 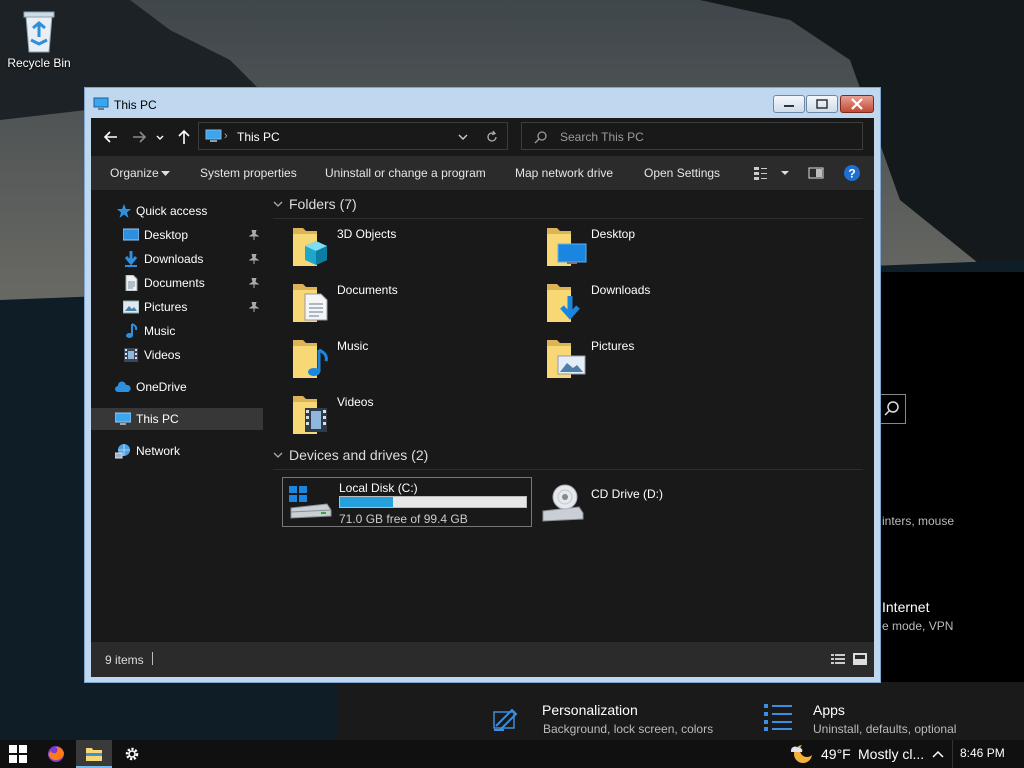 I want to click on nav-item-pictures: Pictures, so click(x=177, y=307).